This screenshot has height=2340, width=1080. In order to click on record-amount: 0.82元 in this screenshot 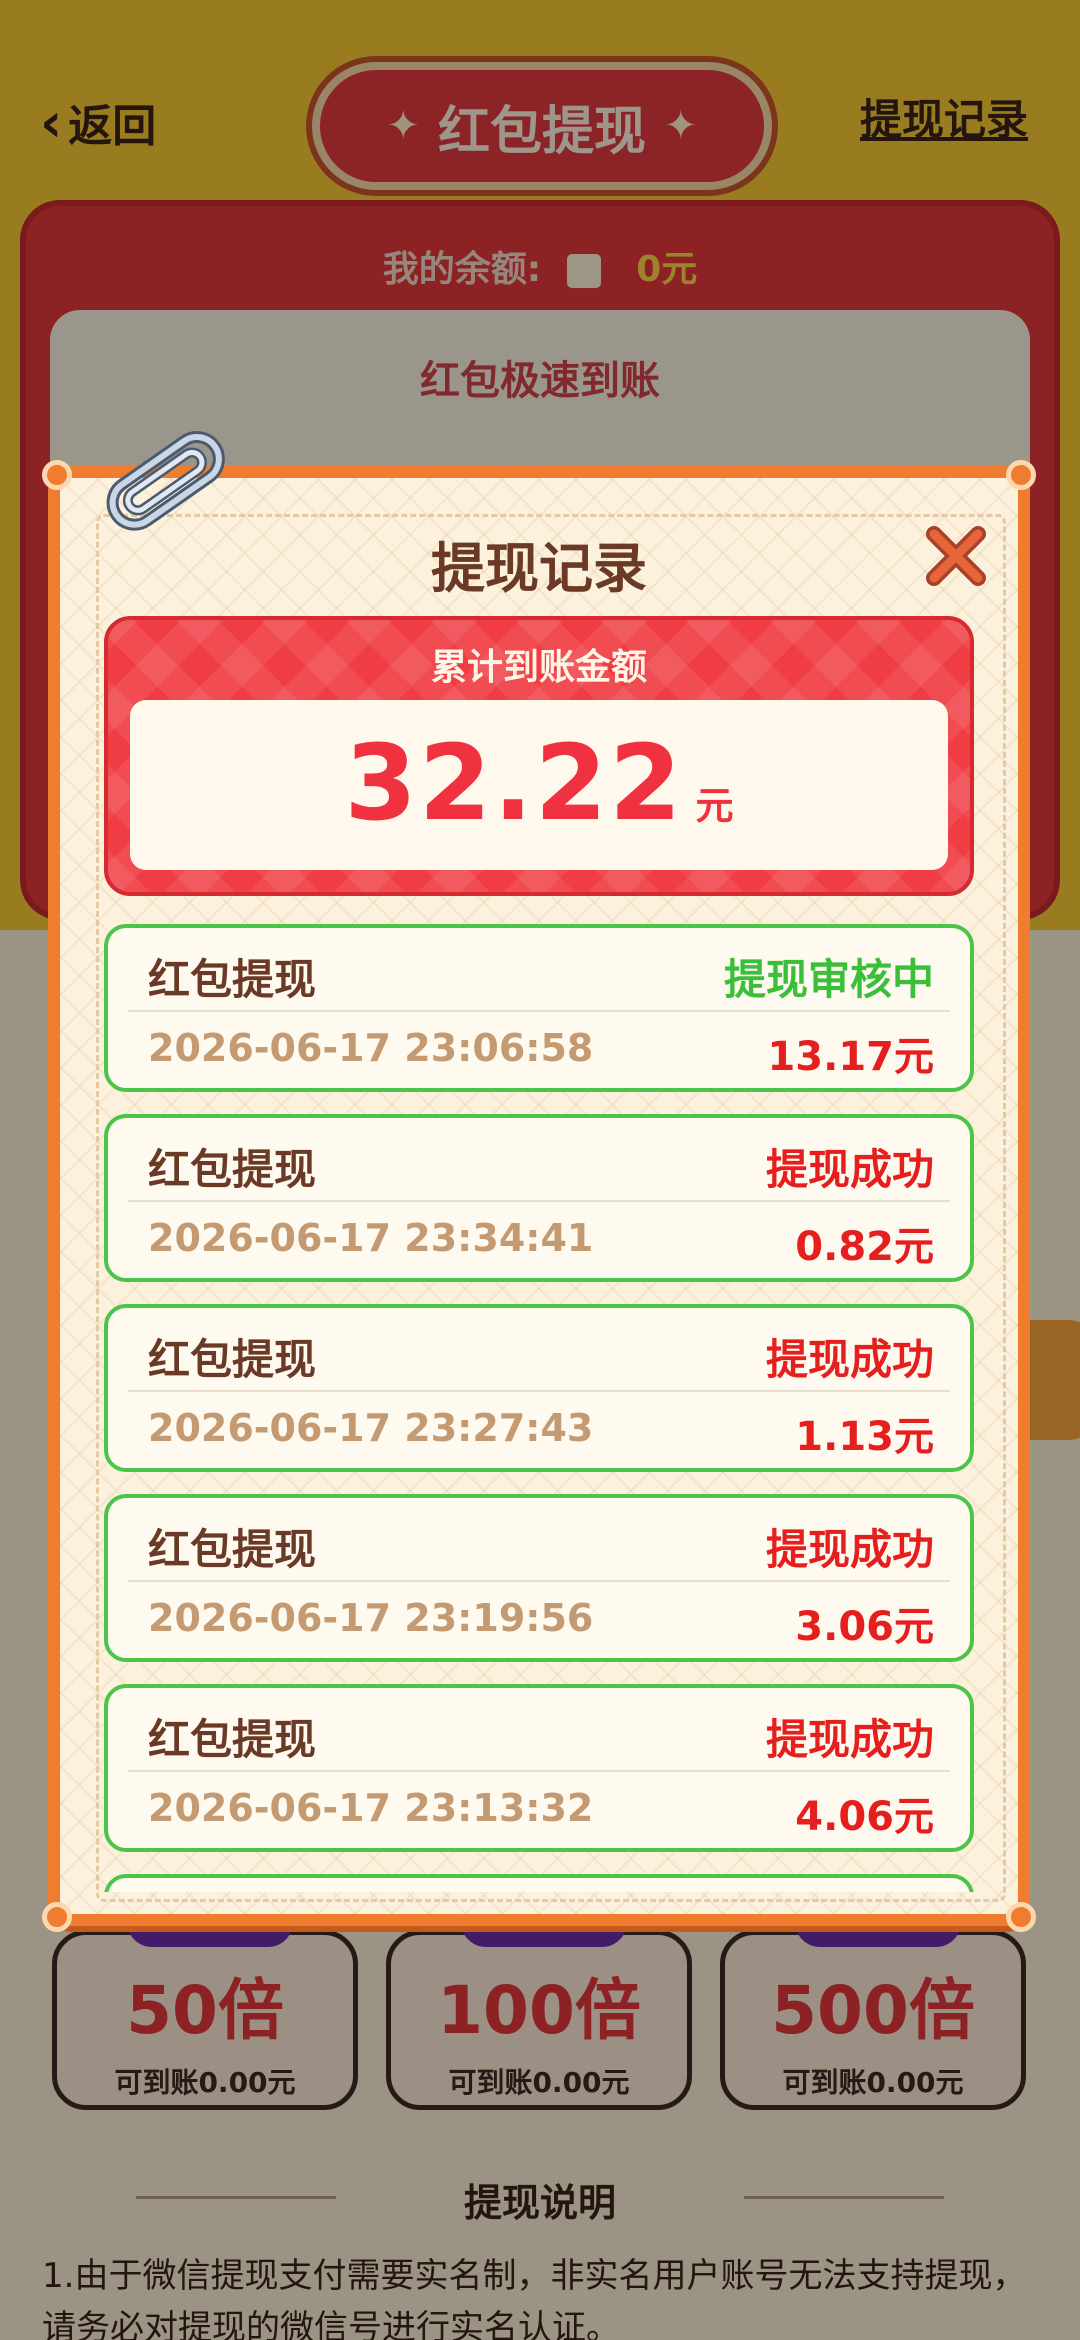, I will do `click(864, 1247)`.